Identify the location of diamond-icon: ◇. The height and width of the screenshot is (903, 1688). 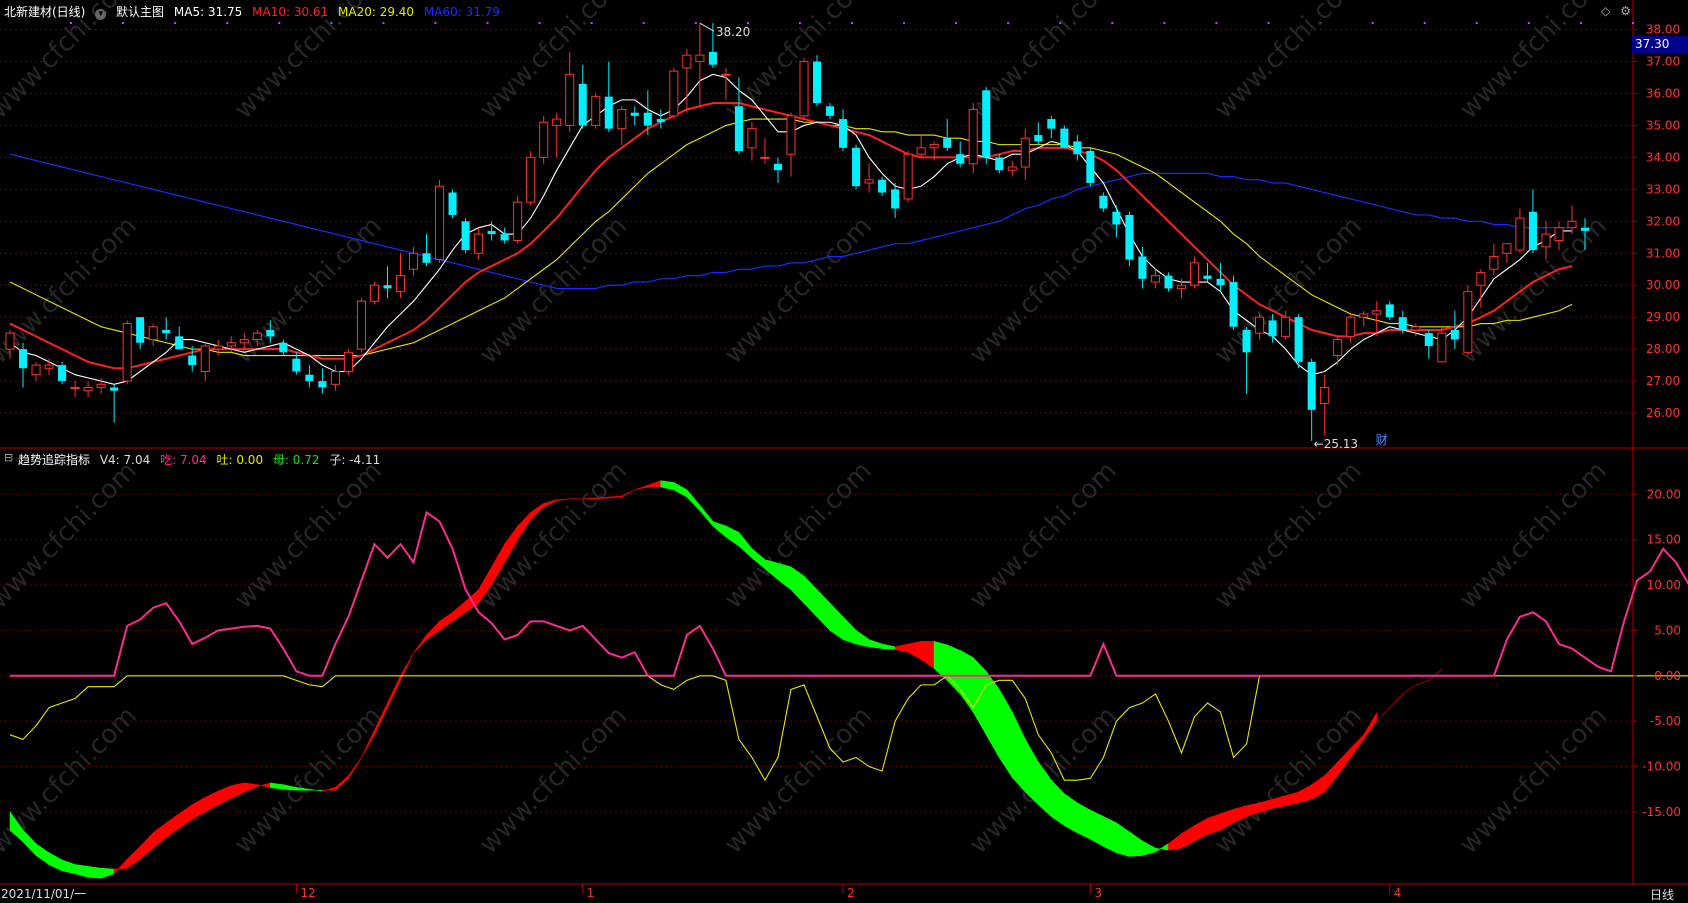
(1605, 11).